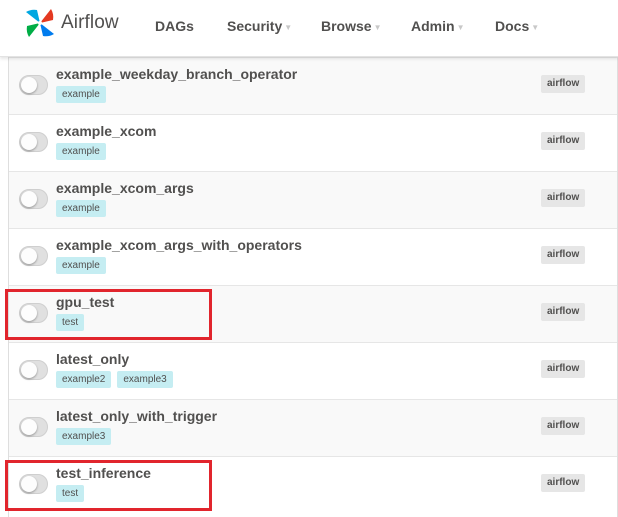 The height and width of the screenshot is (517, 618). I want to click on nav-menu-admin: Admin ▼, so click(437, 26).